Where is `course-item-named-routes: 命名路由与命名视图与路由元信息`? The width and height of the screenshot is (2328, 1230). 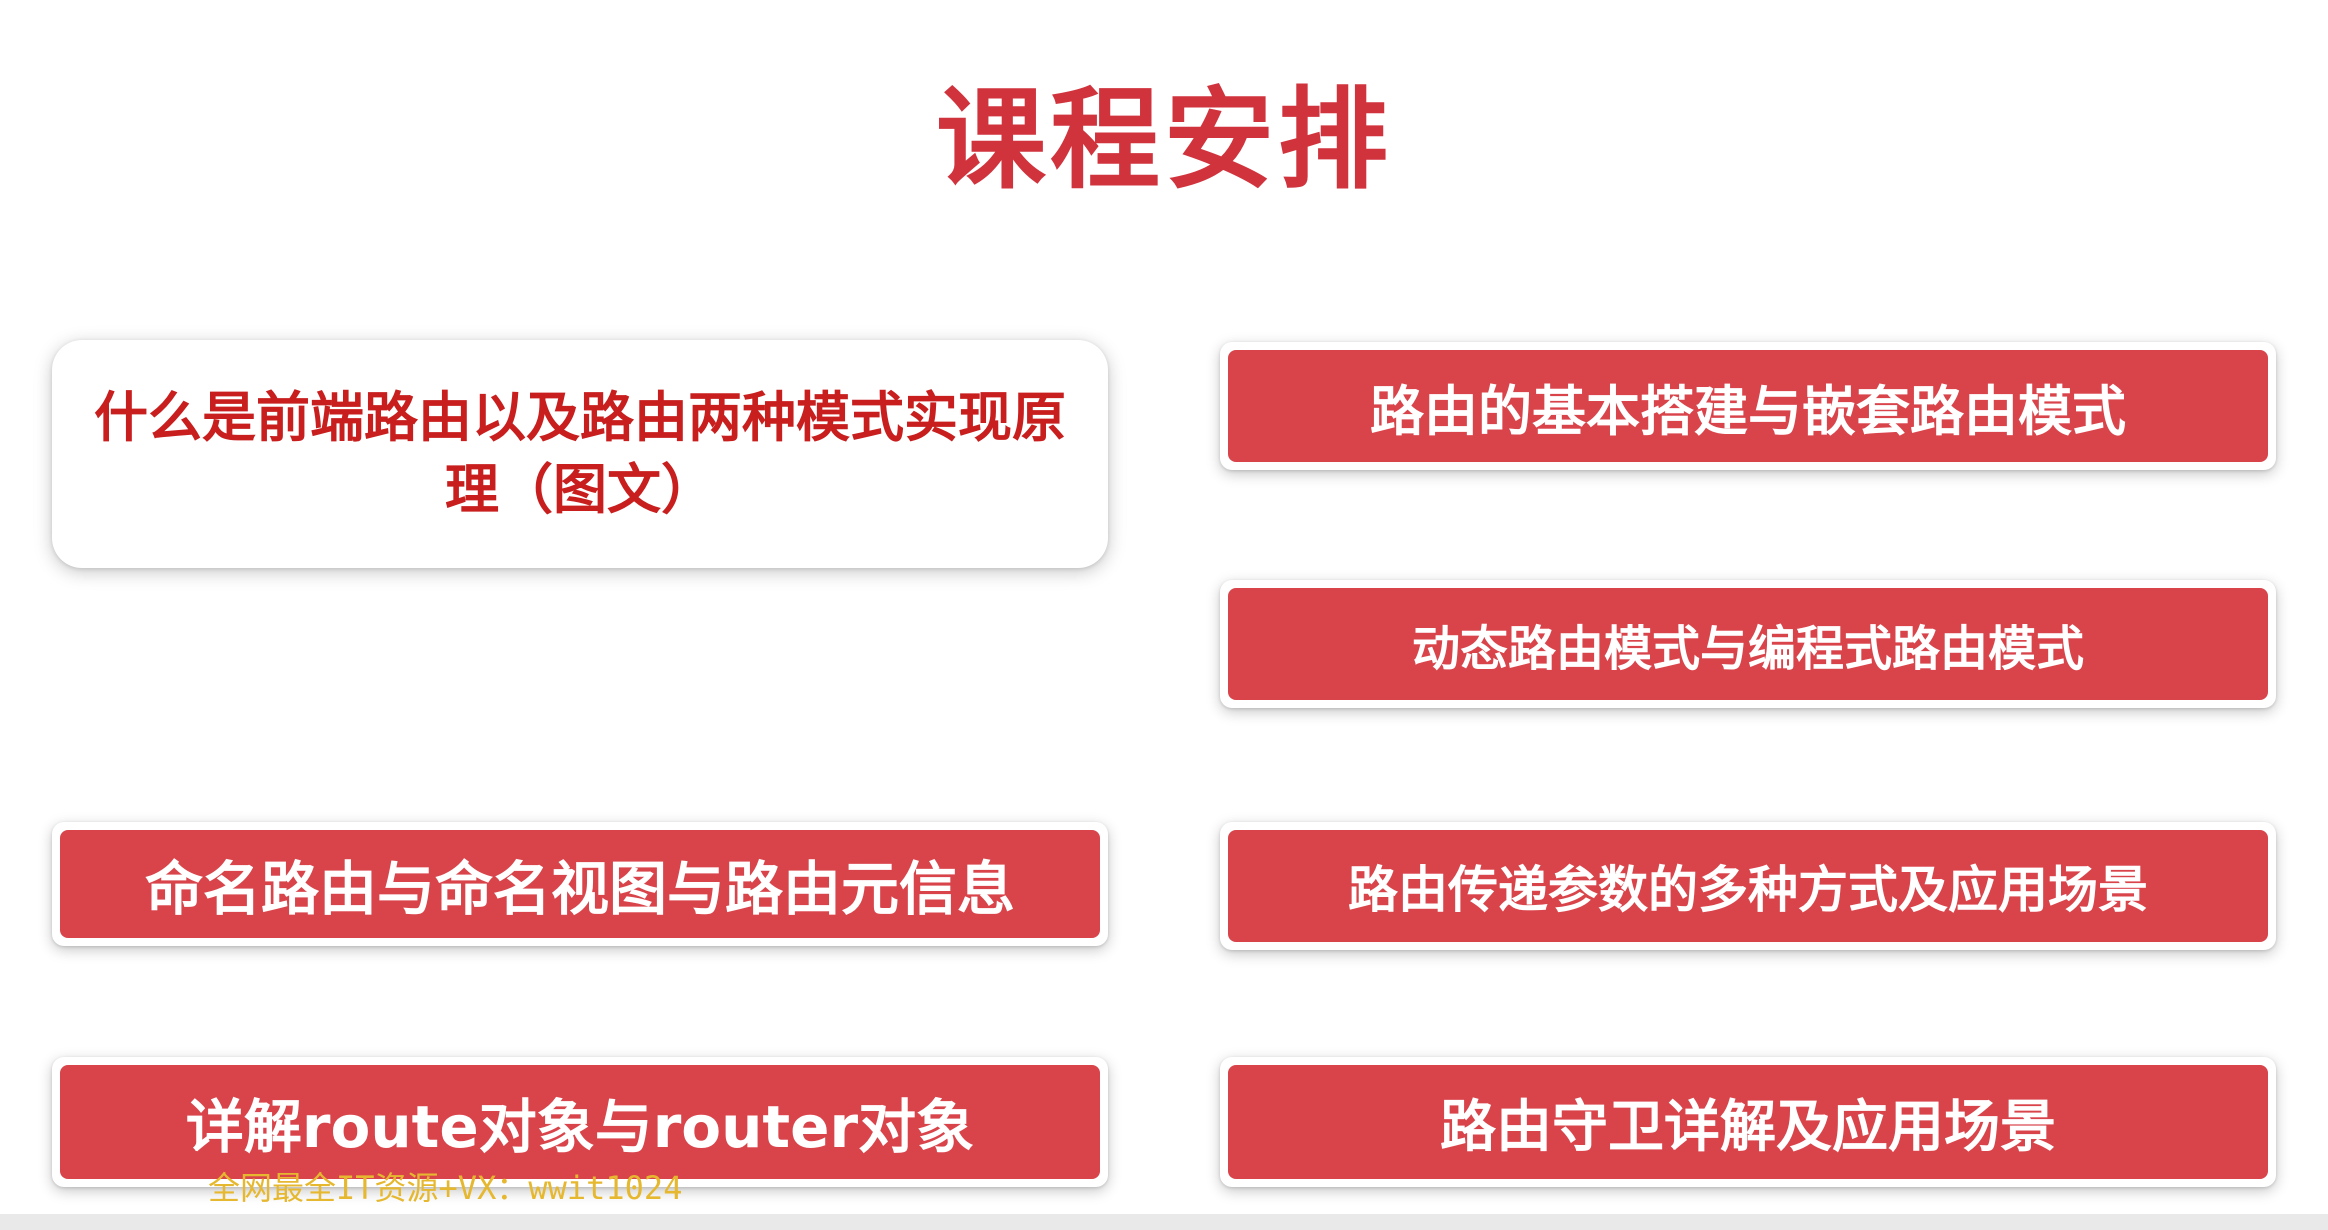 course-item-named-routes: 命名路由与命名视图与路由元信息 is located at coordinates (580, 884).